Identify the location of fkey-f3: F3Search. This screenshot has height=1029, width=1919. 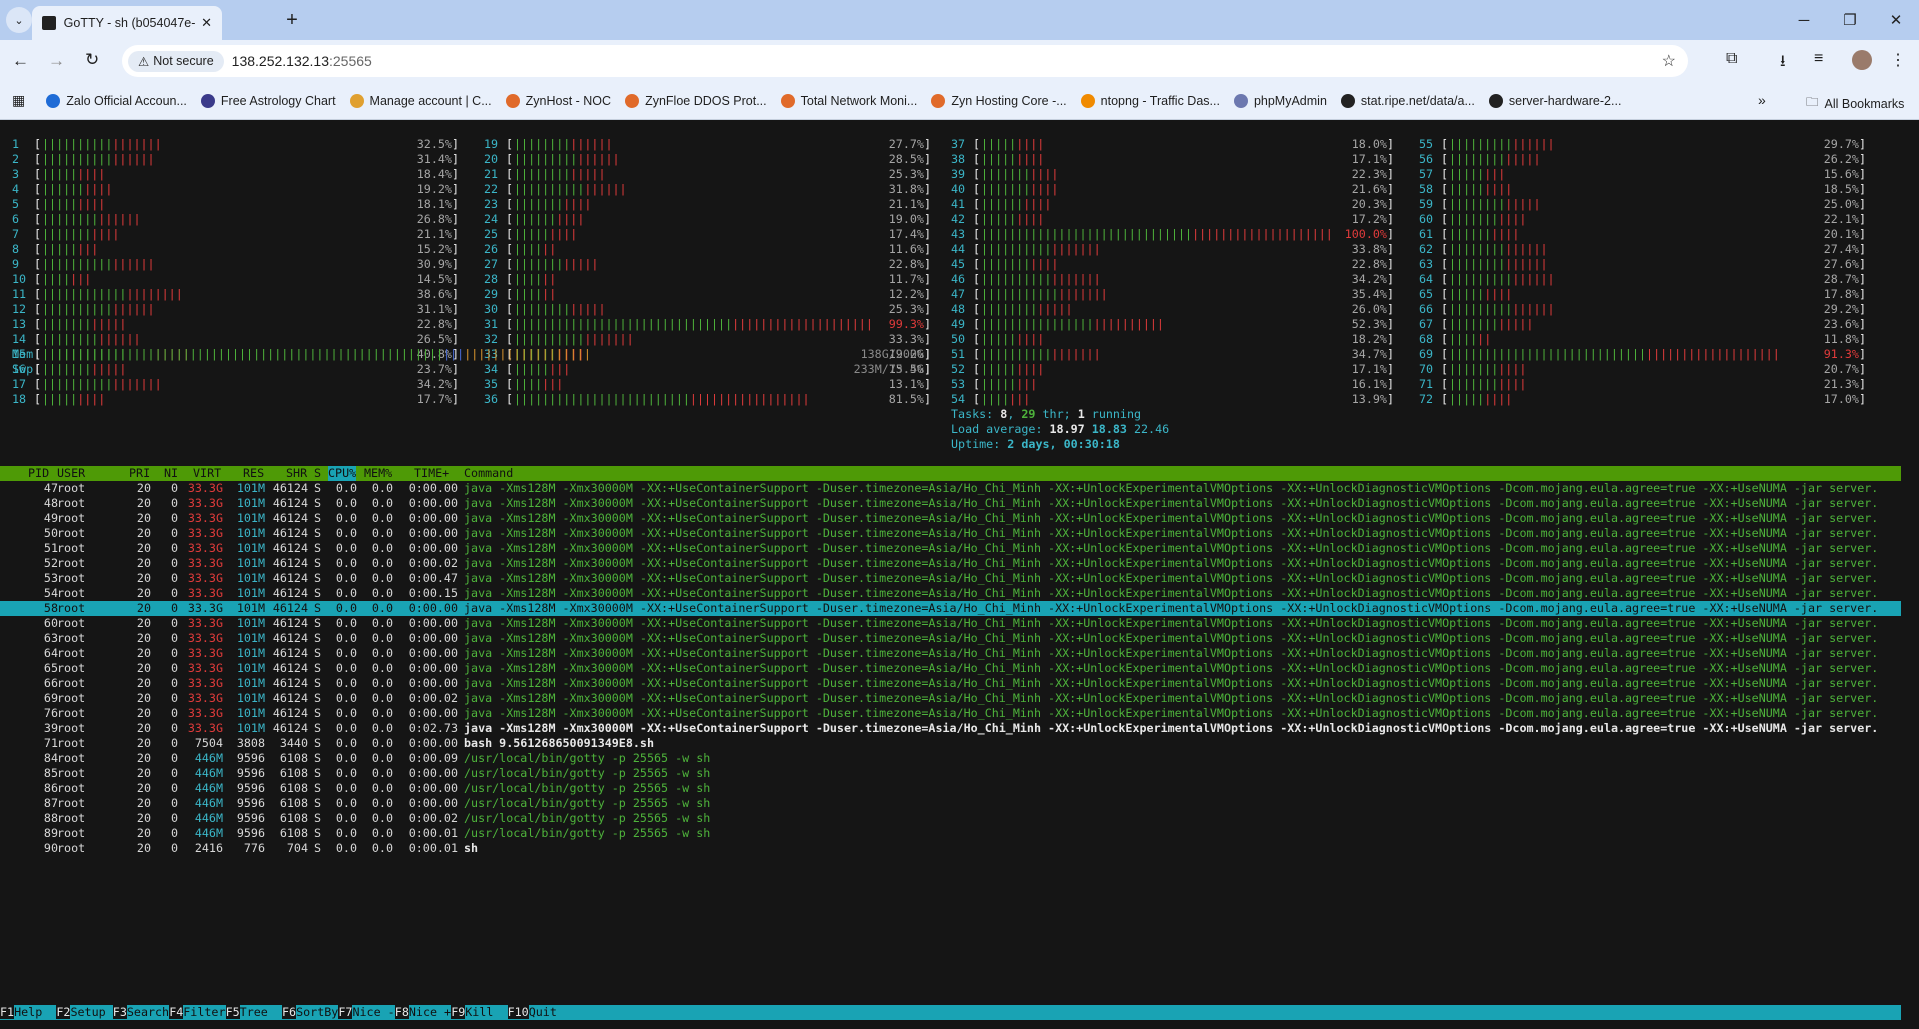
(140, 1012).